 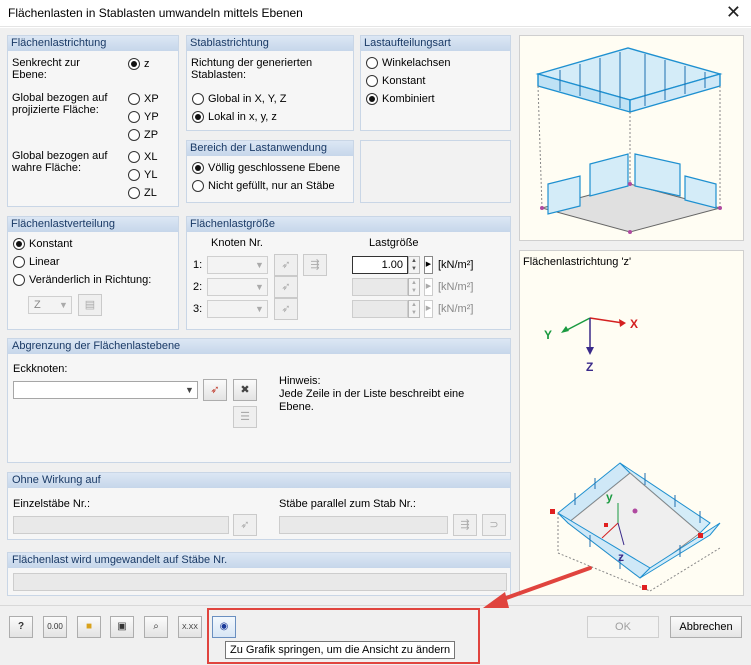 What do you see at coordinates (414, 265) in the screenshot?
I see `value-1-spinner: ▲ ▼` at bounding box center [414, 265].